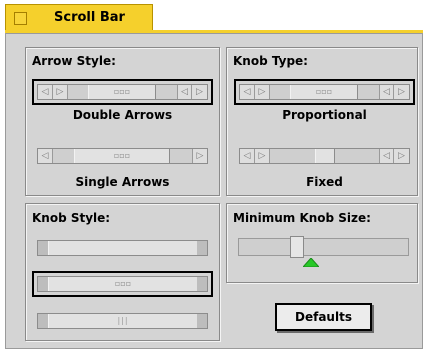  I want to click on knob-style-option-plain, so click(122, 248).